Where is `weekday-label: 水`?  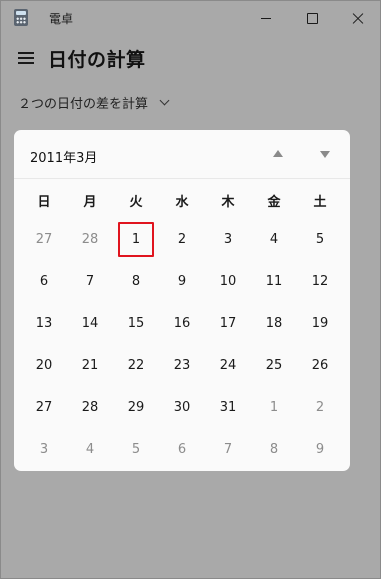 weekday-label: 水 is located at coordinates (182, 202).